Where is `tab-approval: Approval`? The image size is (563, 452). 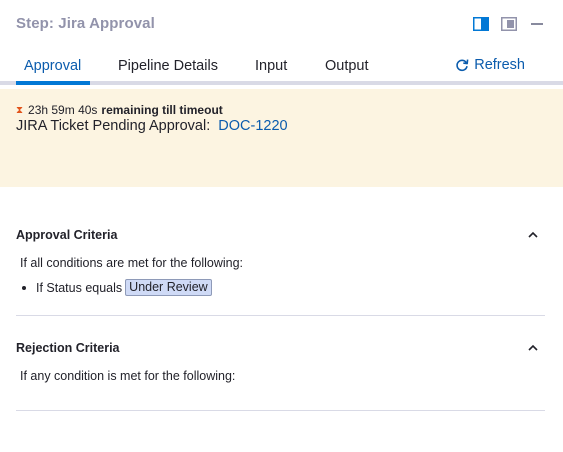
tab-approval: Approval is located at coordinates (52, 66).